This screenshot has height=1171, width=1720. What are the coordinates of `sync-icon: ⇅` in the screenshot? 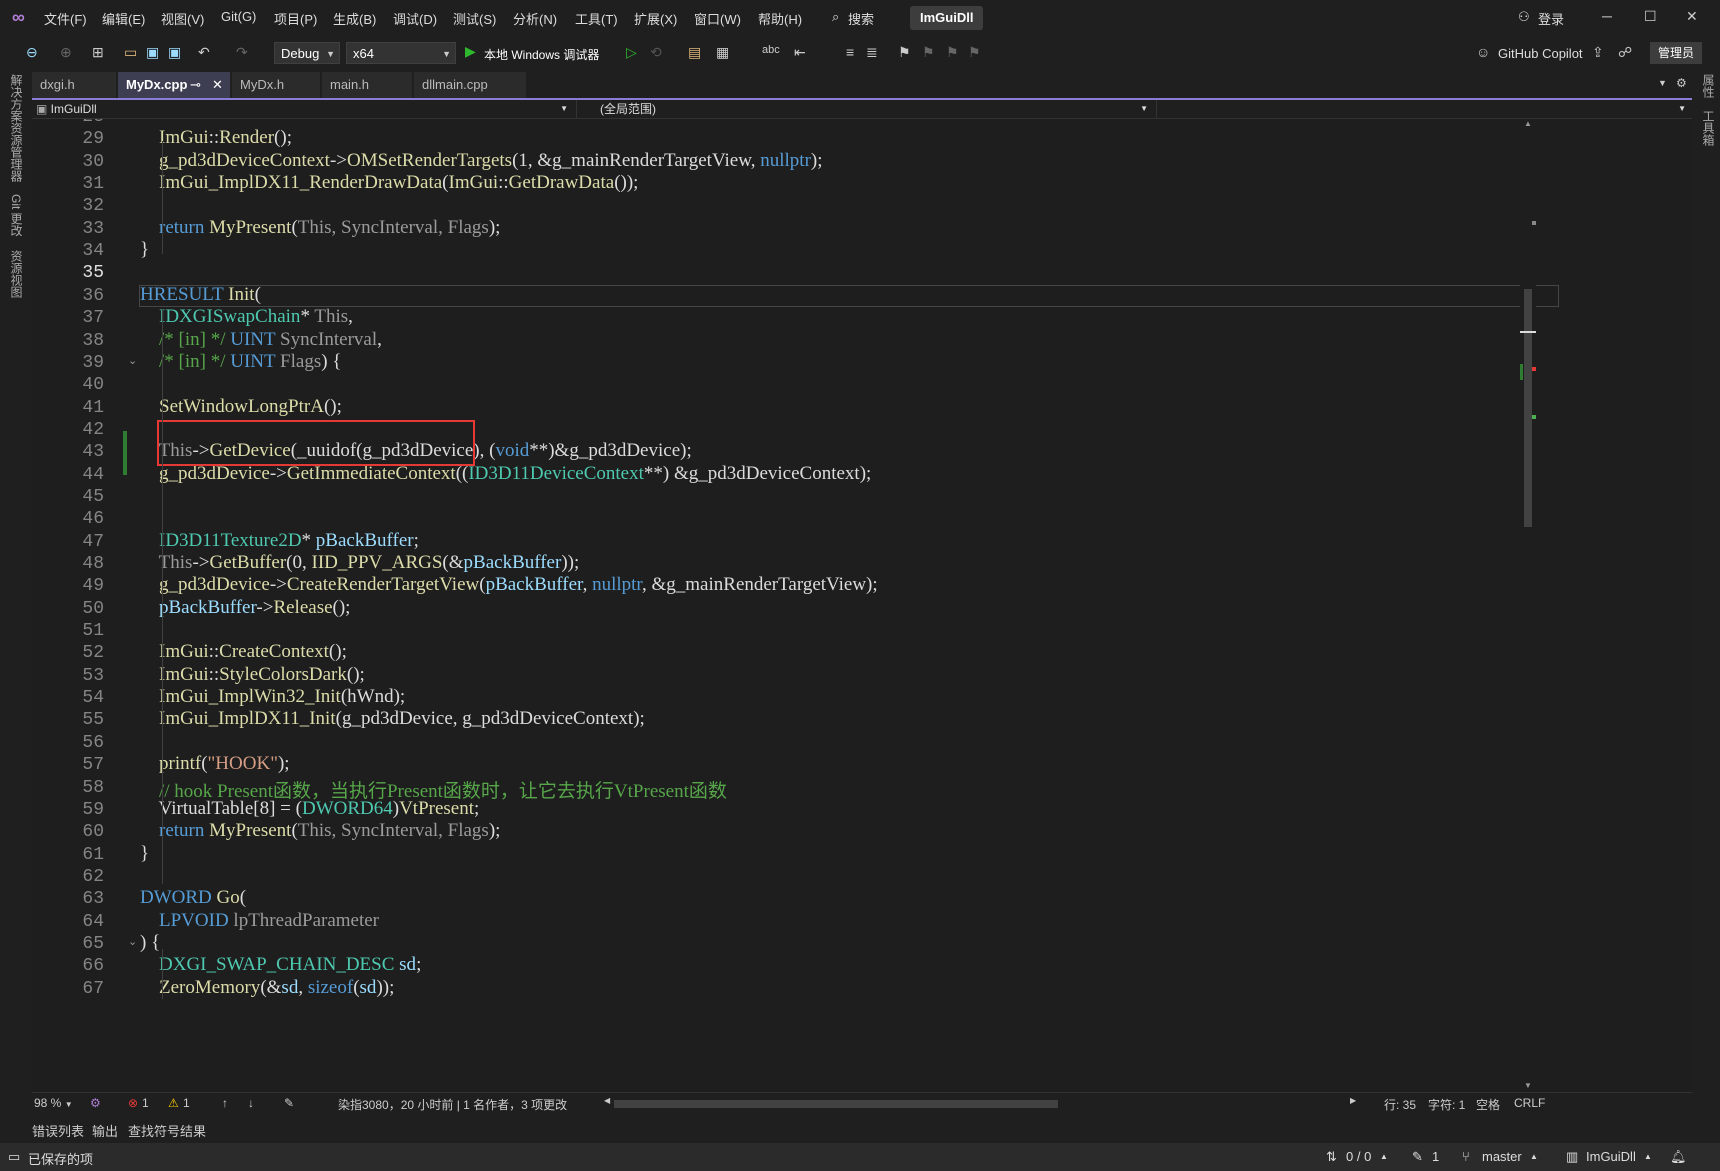 It's located at (1331, 1157).